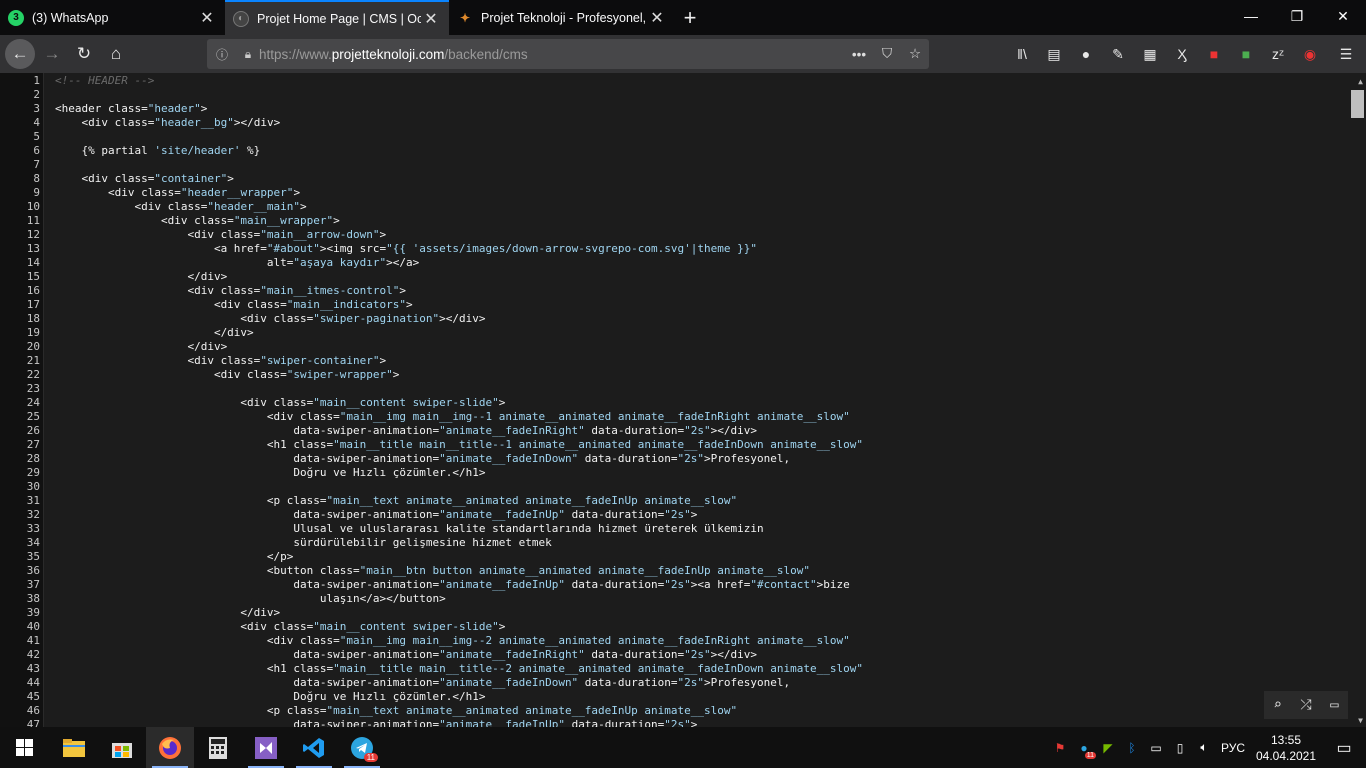 This screenshot has width=1366, height=768. What do you see at coordinates (1118, 54) in the screenshot?
I see `eyedropper-icon: ✎` at bounding box center [1118, 54].